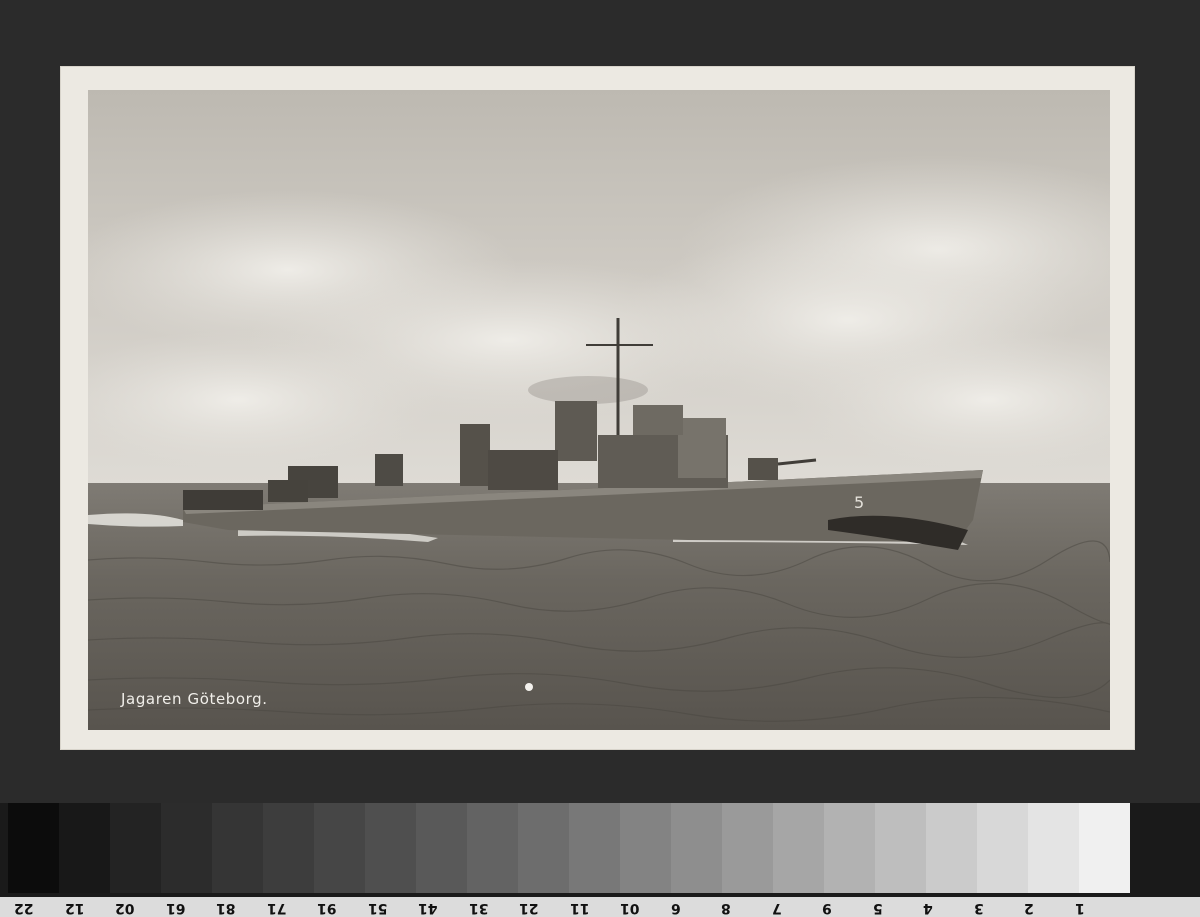  What do you see at coordinates (529, 908) in the screenshot?
I see `scale-number: 21` at bounding box center [529, 908].